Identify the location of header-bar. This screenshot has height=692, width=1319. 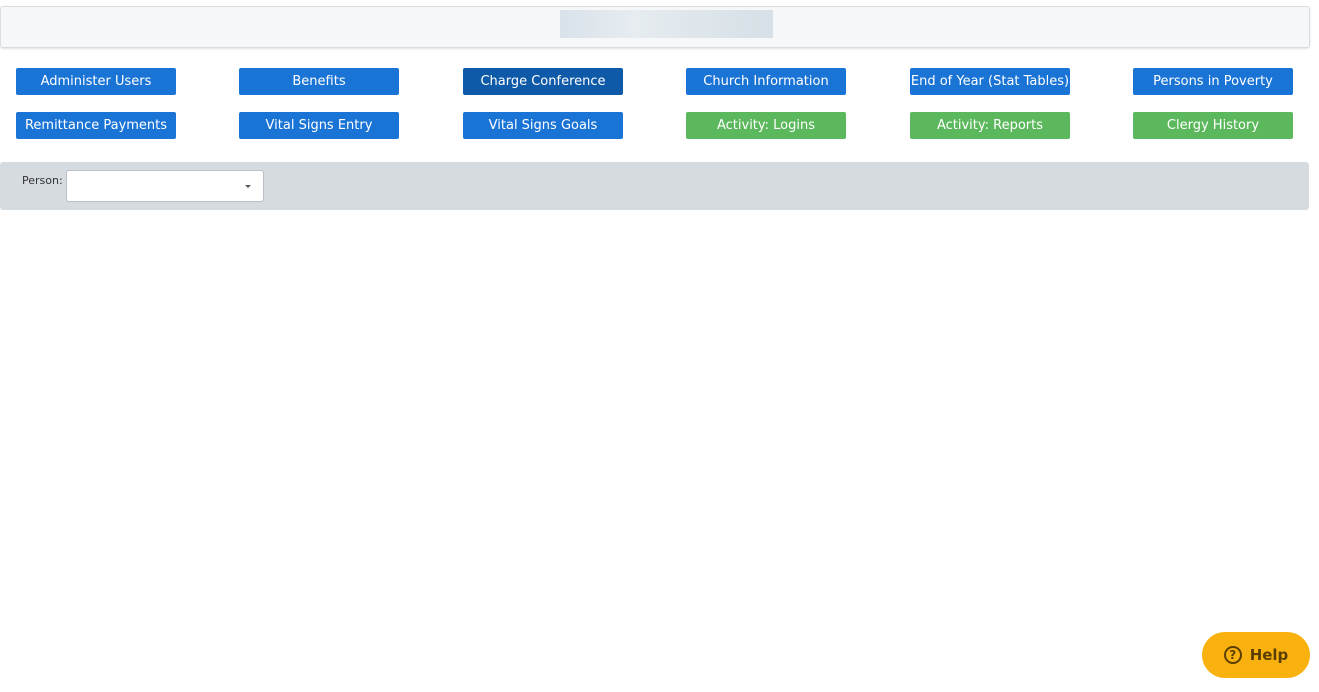
(655, 27).